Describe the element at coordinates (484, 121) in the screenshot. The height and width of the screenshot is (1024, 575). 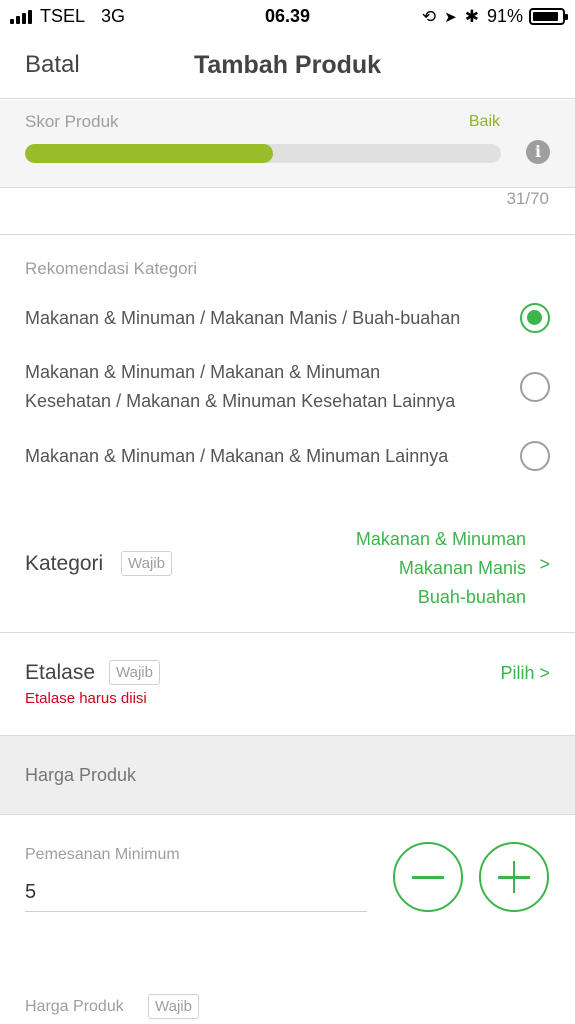
I see `score-status: Baik` at that location.